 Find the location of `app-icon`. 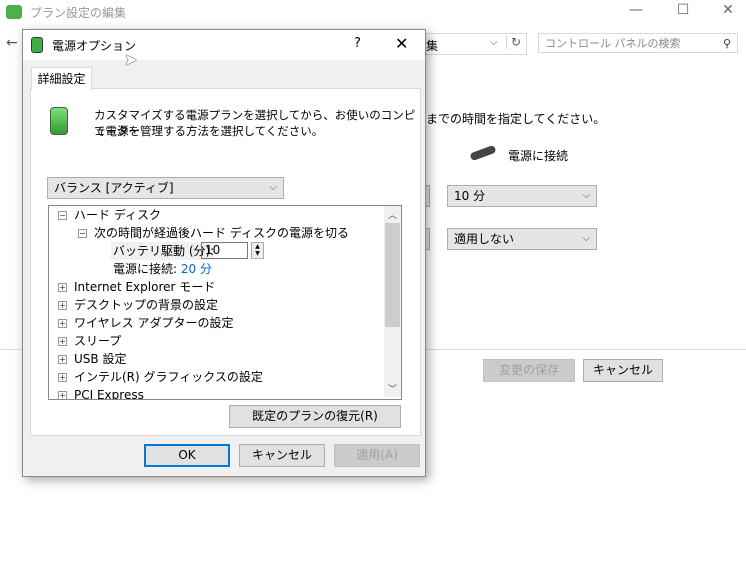

app-icon is located at coordinates (14, 12).